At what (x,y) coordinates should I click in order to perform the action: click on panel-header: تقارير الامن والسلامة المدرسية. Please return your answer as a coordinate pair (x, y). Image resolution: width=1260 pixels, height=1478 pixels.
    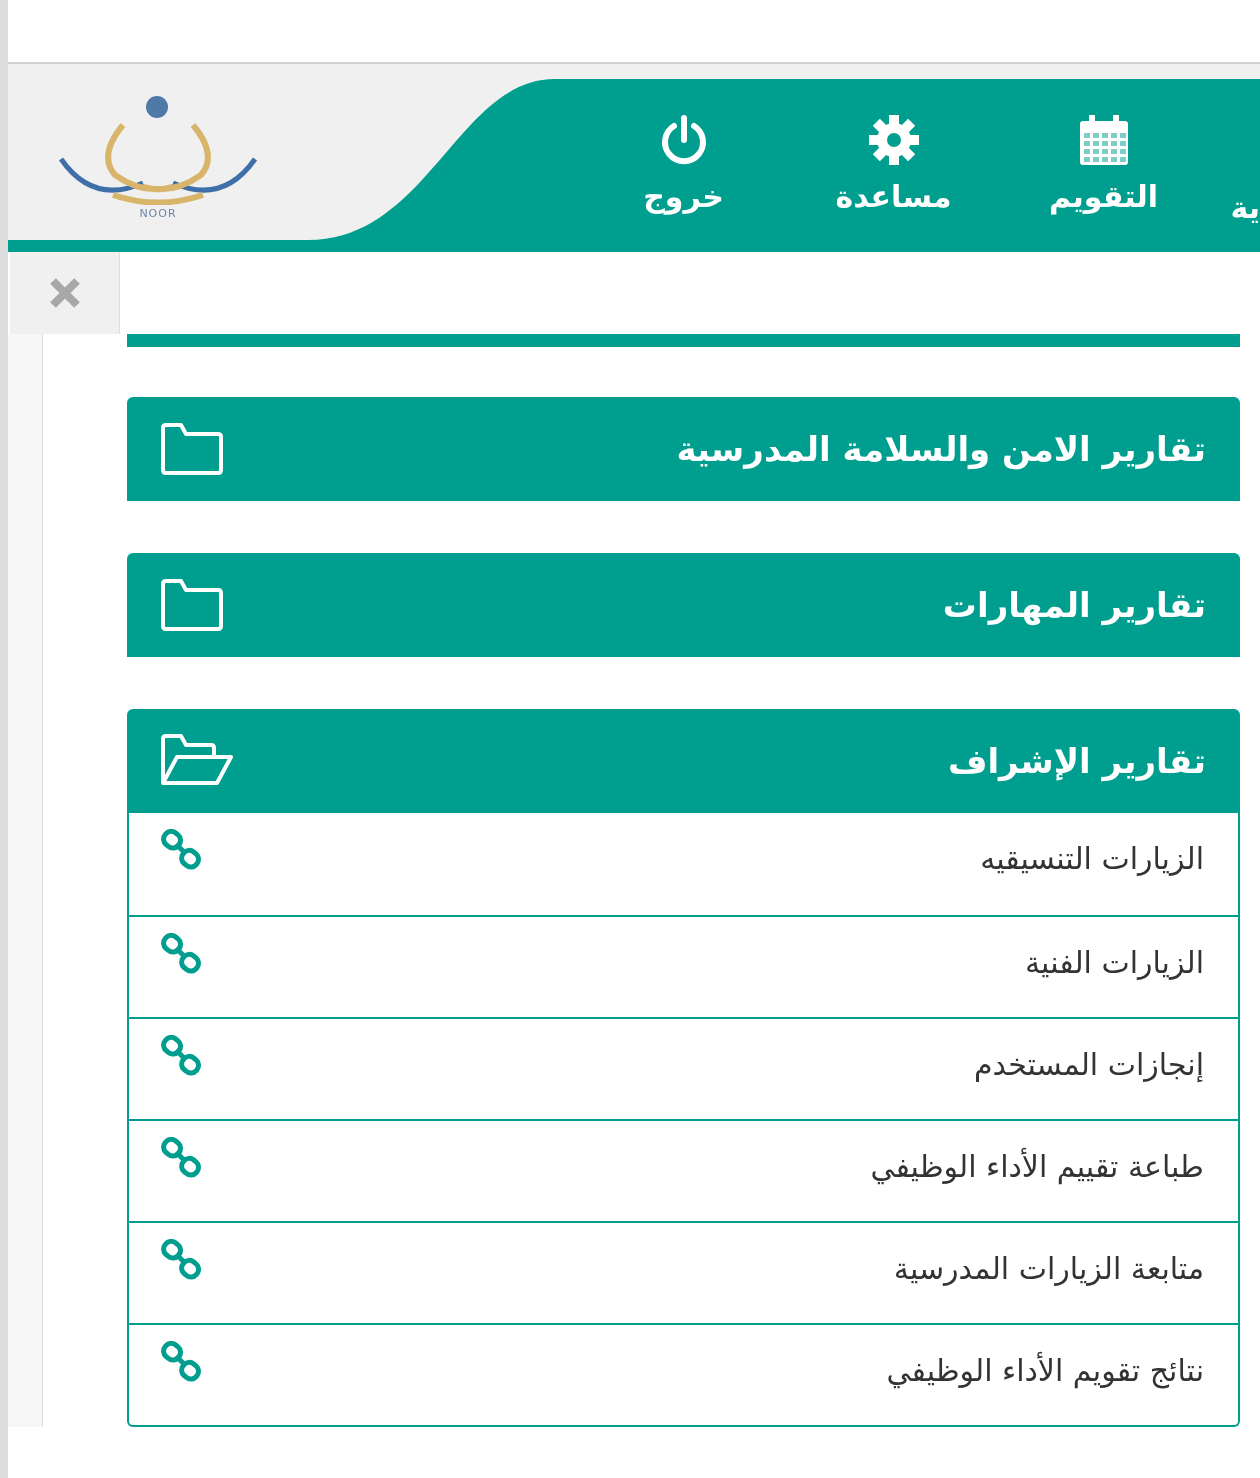
    Looking at the image, I should click on (683, 449).